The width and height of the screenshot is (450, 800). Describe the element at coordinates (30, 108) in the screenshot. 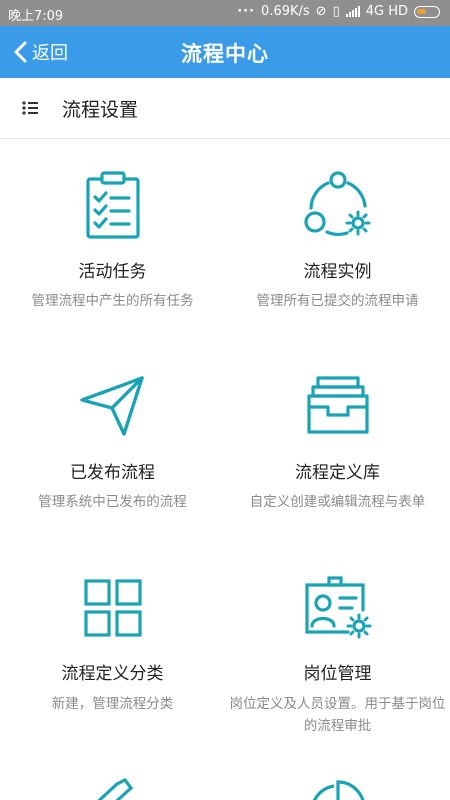

I see `list-icon` at that location.